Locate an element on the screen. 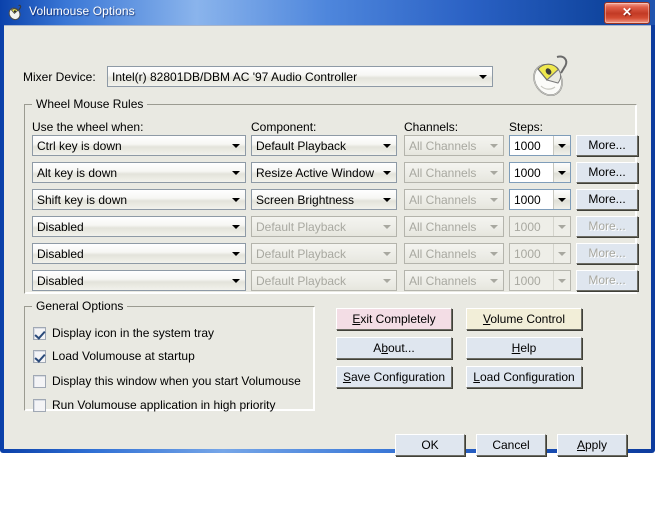 The image size is (655, 512). rule-5-channels-combobox: All Channels is located at coordinates (454, 253).